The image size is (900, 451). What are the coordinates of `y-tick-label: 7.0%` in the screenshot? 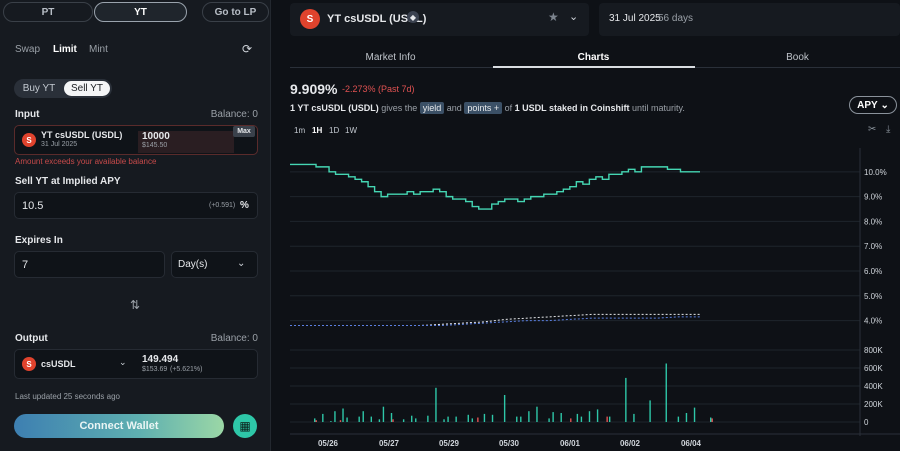 It's located at (873, 246).